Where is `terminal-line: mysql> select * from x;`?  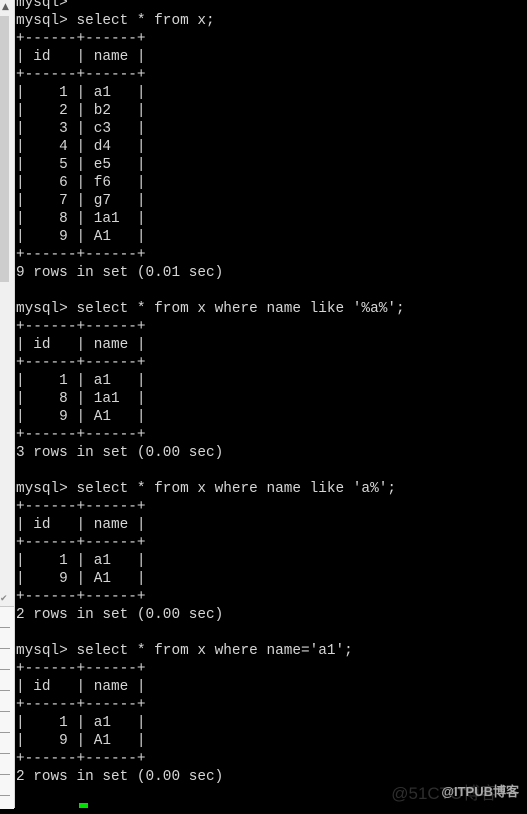
terminal-line: mysql> select * from x; is located at coordinates (115, 21).